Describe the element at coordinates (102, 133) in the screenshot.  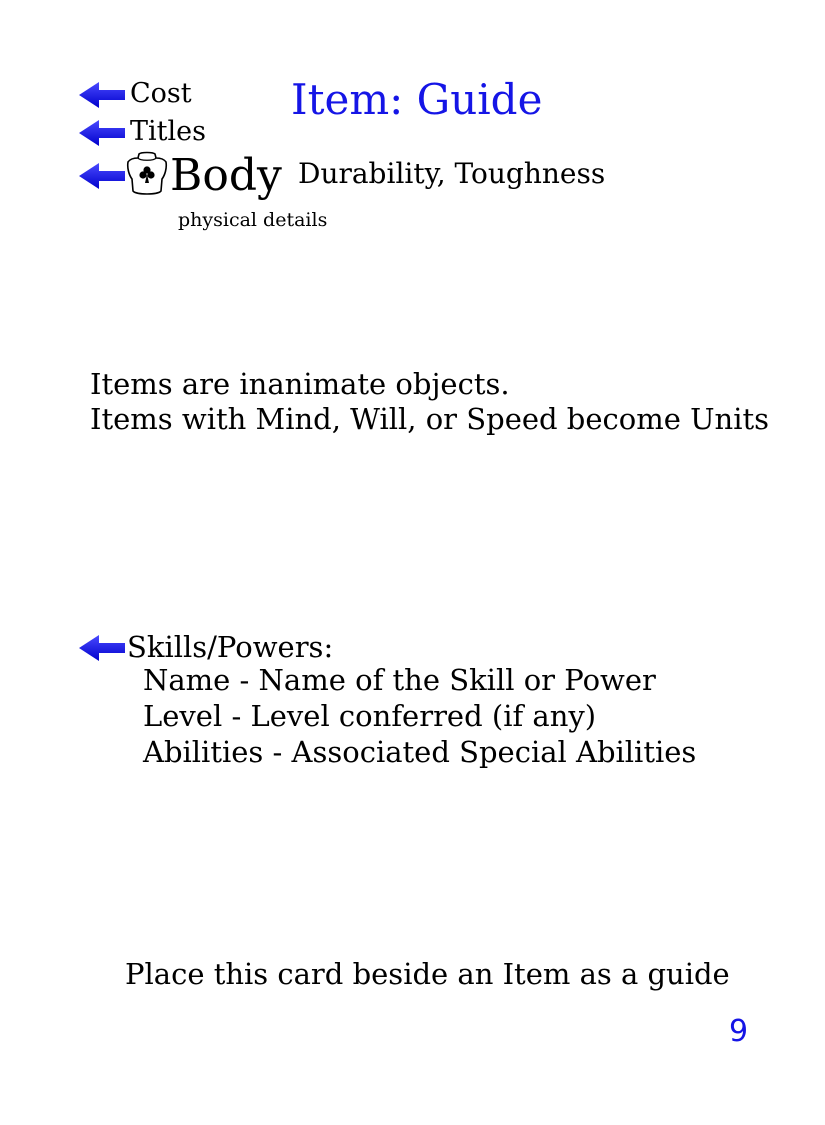
I see `titles-arrow-icon` at that location.